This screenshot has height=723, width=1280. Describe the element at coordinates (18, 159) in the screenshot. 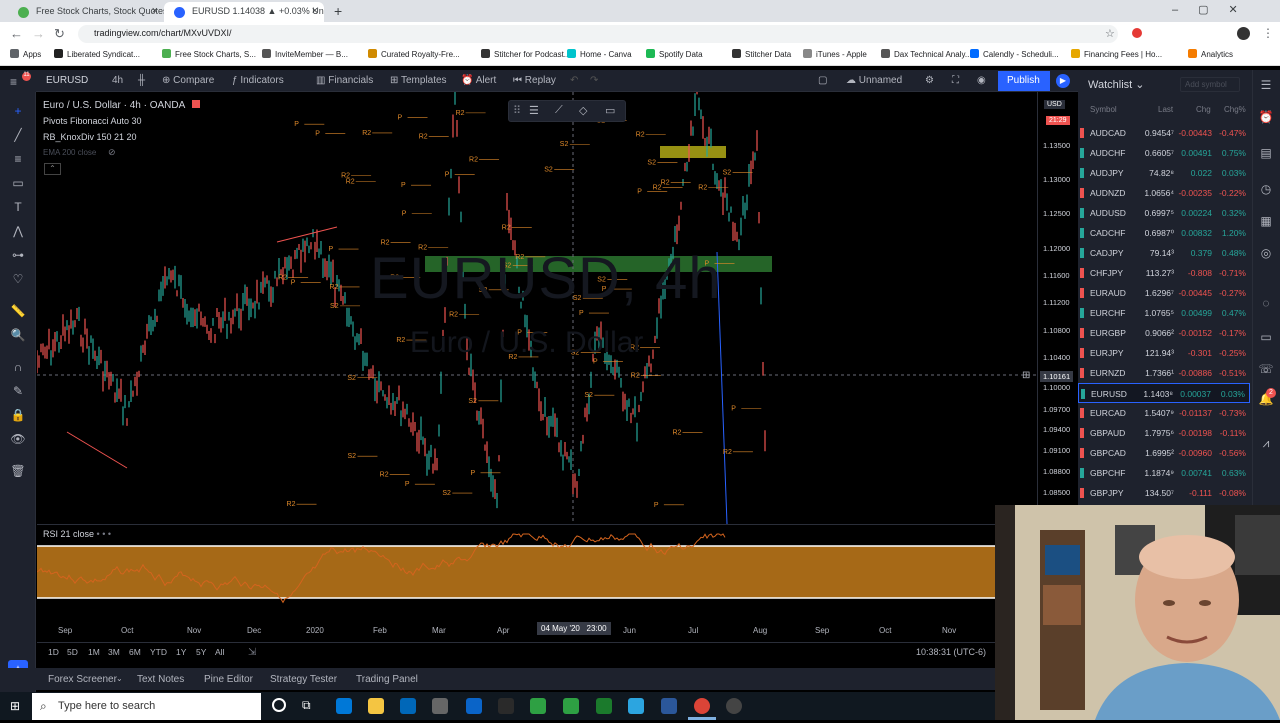

I see `fib-icon: ≡` at that location.